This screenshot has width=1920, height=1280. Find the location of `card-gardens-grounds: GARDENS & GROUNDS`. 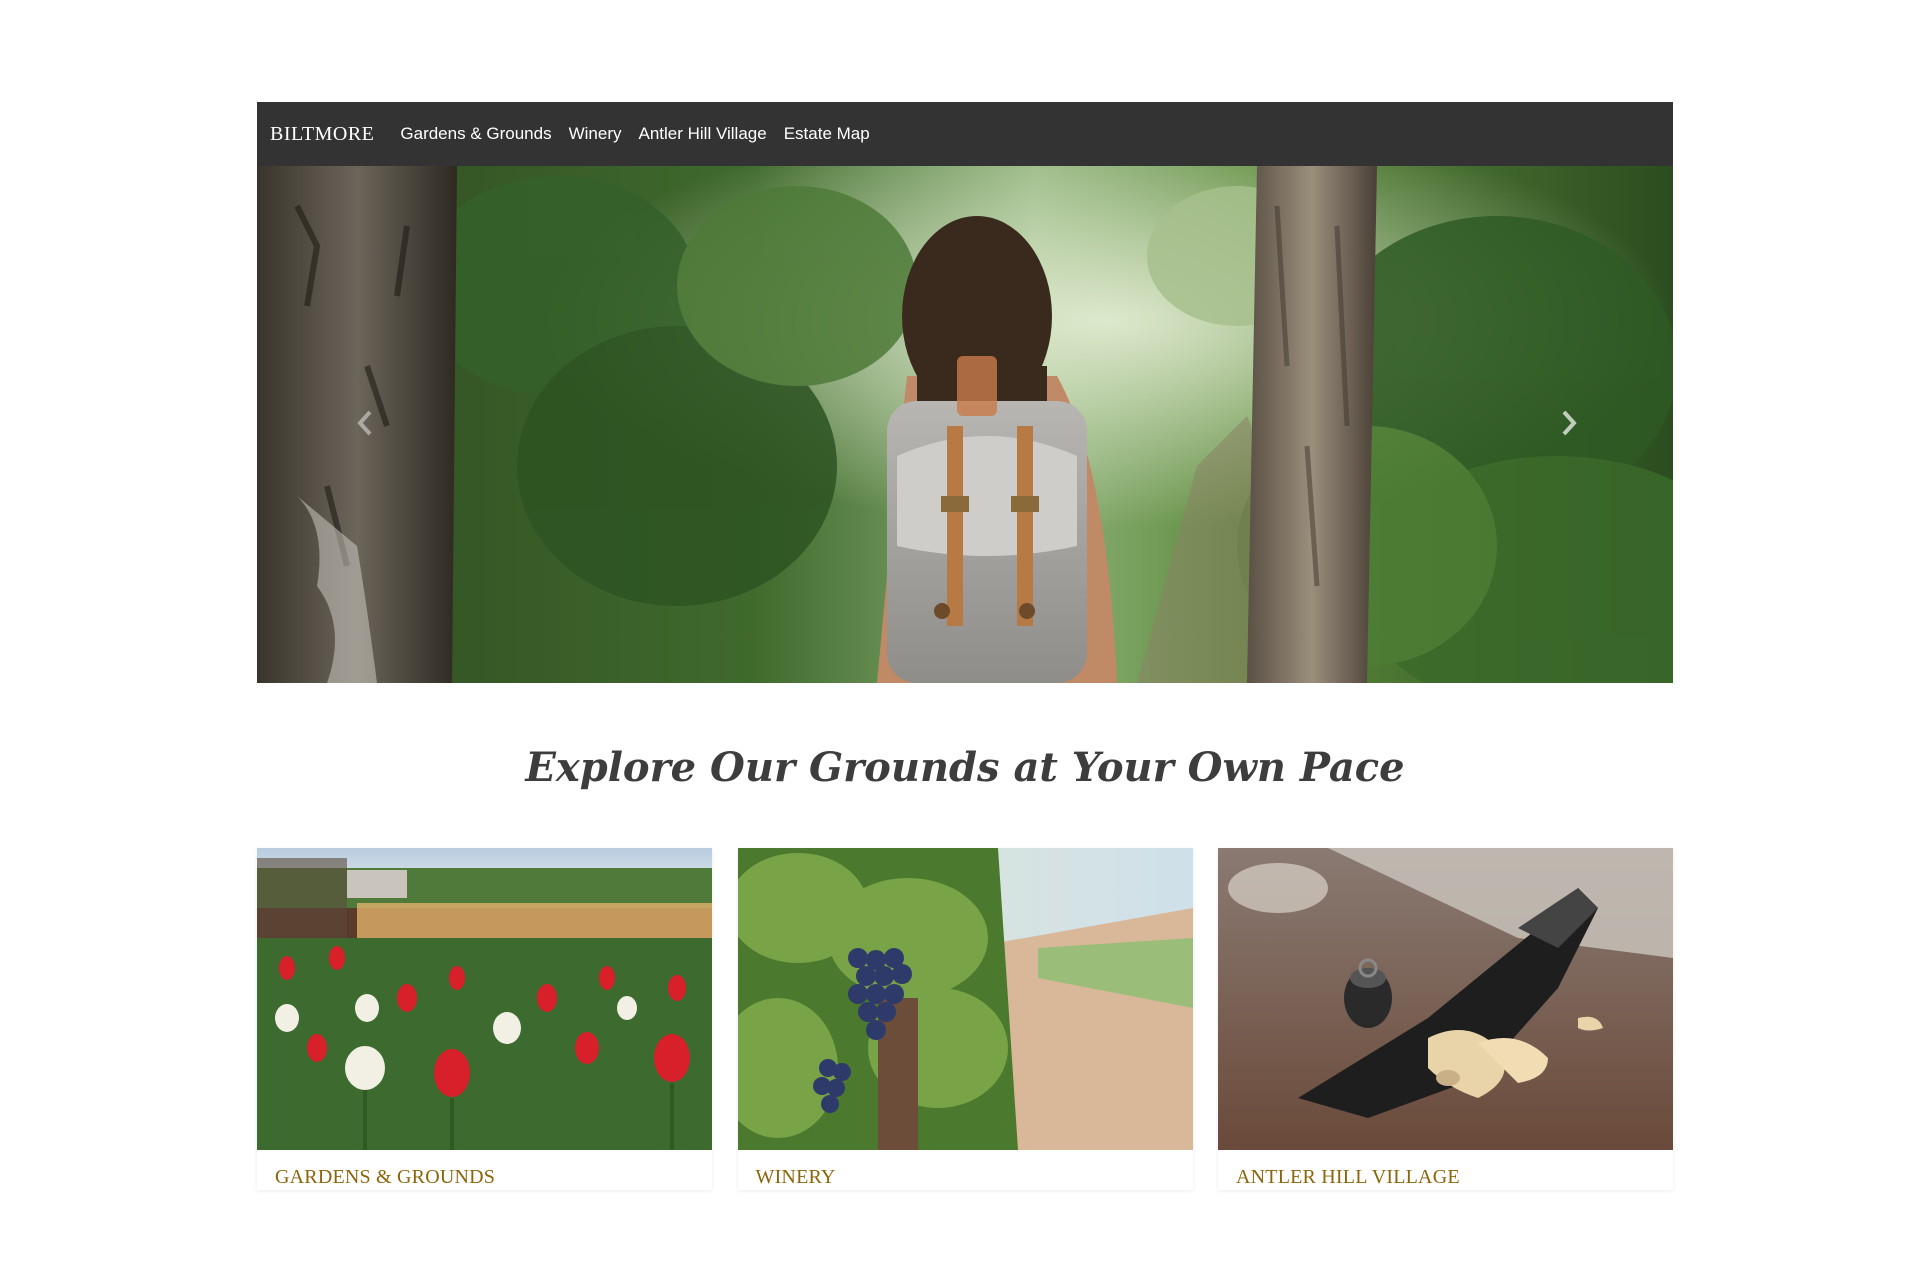

card-gardens-grounds: GARDENS & GROUNDS is located at coordinates (484, 1019).